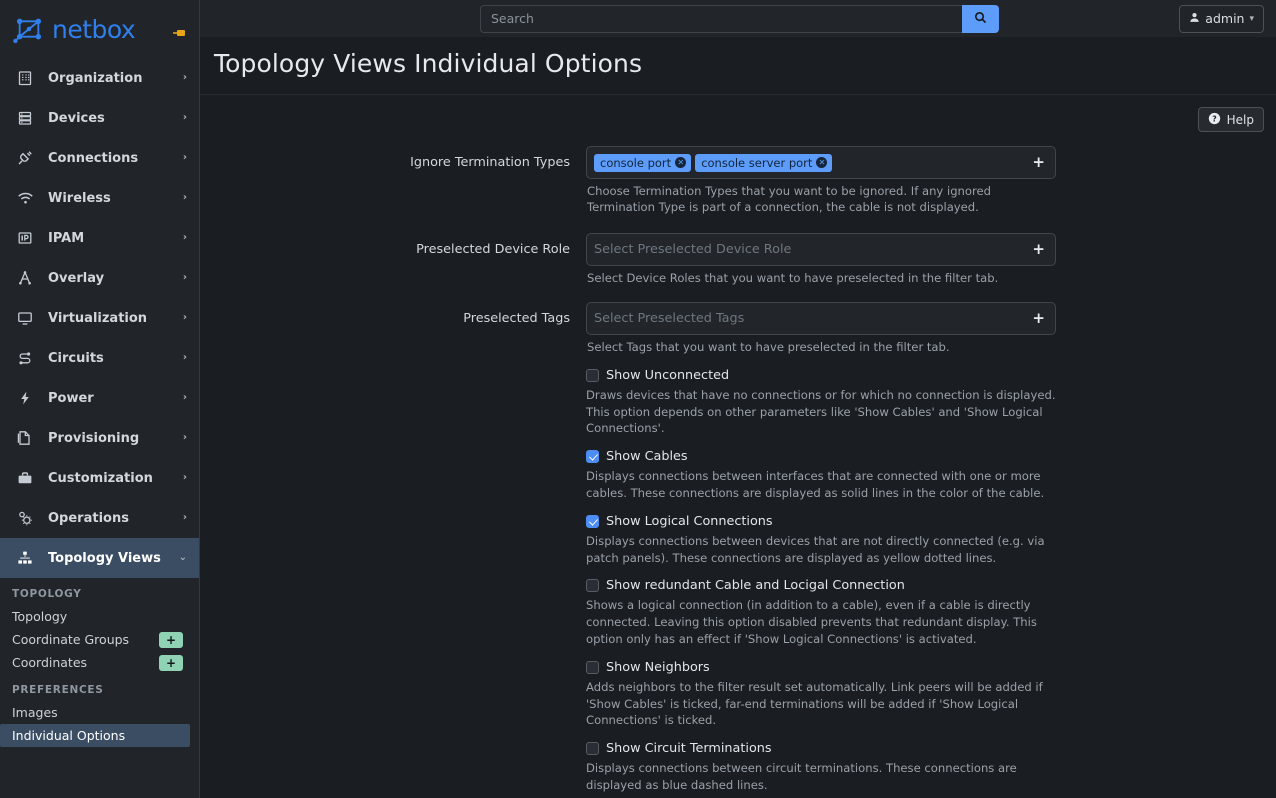 The width and height of the screenshot is (1276, 798). What do you see at coordinates (643, 162) in the screenshot?
I see `tag-chip: console port ✕` at bounding box center [643, 162].